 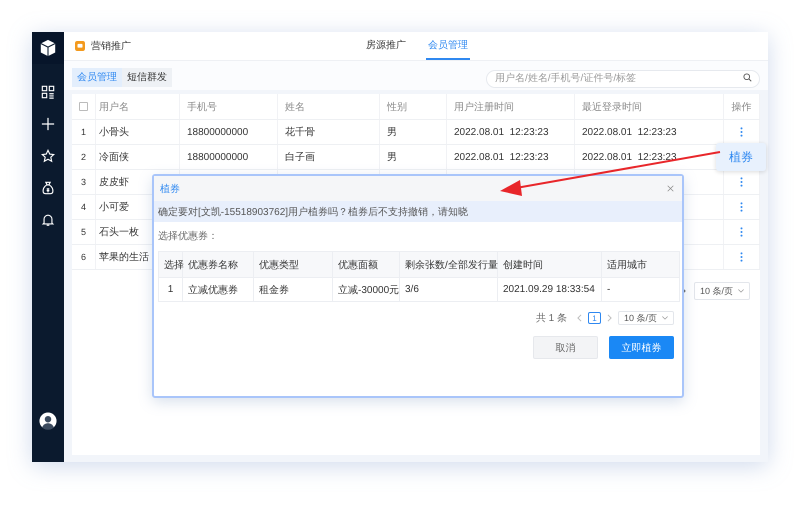 I want to click on table-cell-text: 花千骨, so click(x=300, y=132).